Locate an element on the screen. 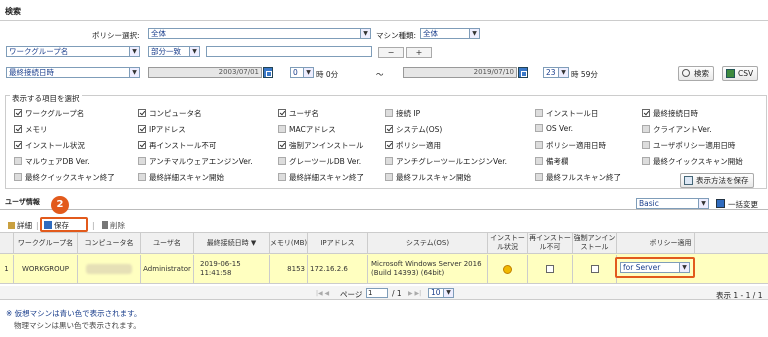 The width and height of the screenshot is (768, 337). display-option: 最終クイックスキャン終了 is located at coordinates (64, 177).